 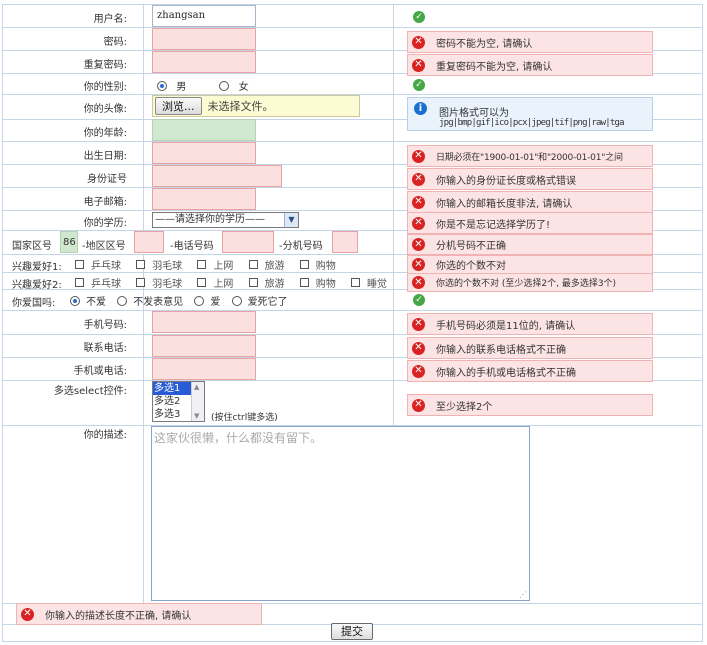 What do you see at coordinates (37, 285) in the screenshot?
I see `hobby2-label: 兴趣爱好2:` at bounding box center [37, 285].